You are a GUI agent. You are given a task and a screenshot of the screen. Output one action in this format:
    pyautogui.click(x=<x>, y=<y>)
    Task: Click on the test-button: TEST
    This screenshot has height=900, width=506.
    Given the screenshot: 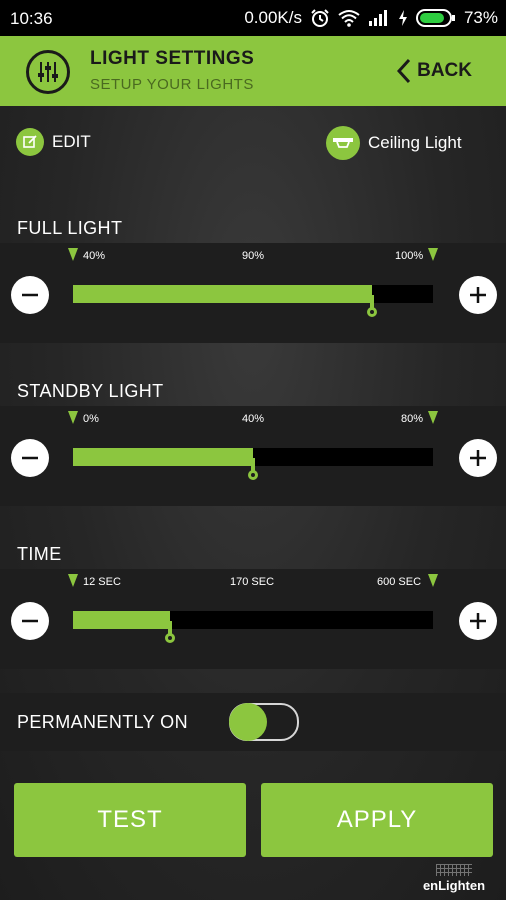 What is the action you would take?
    pyautogui.click(x=130, y=820)
    